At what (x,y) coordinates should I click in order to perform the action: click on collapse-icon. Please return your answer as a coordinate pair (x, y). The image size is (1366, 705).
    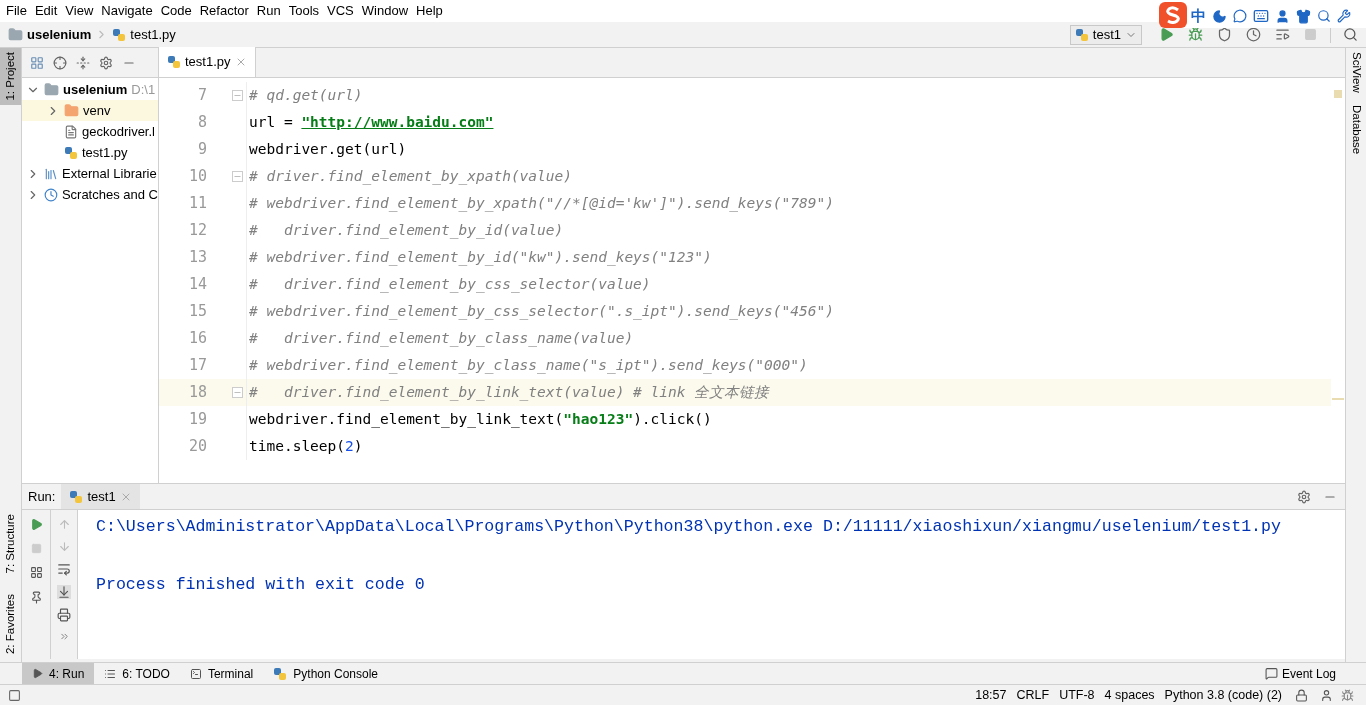
    Looking at the image, I should click on (83, 62).